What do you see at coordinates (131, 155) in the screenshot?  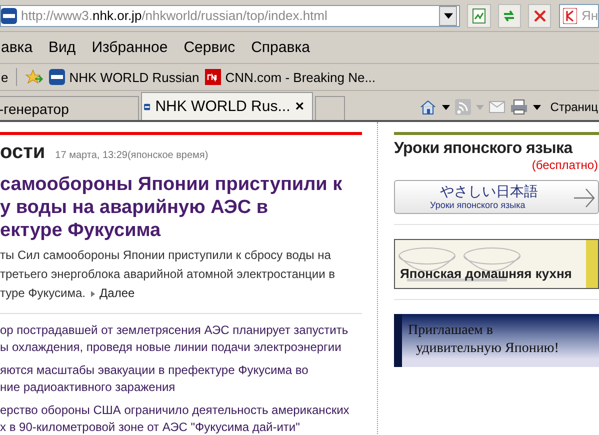 I see `timestamp: 17 марта, 13:29(японское время)` at bounding box center [131, 155].